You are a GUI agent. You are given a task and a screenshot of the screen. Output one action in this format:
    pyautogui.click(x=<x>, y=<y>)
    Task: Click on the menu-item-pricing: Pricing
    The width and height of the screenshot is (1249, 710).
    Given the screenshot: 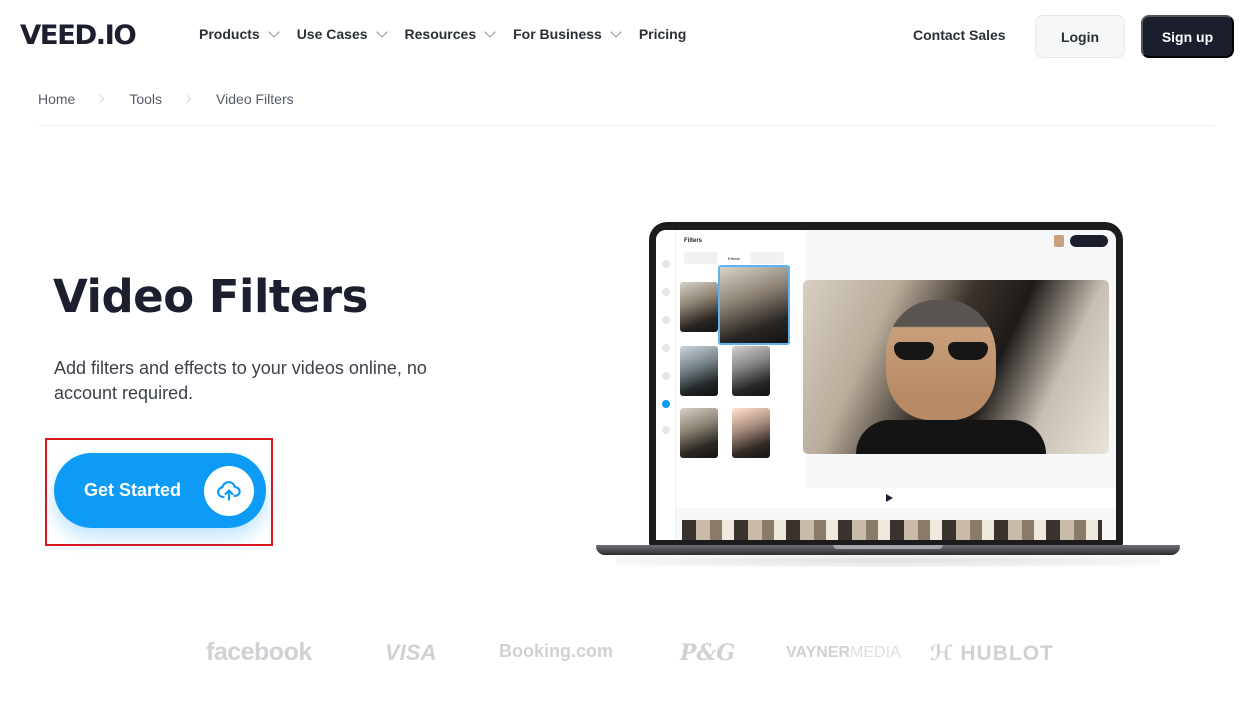 What is the action you would take?
    pyautogui.click(x=662, y=34)
    